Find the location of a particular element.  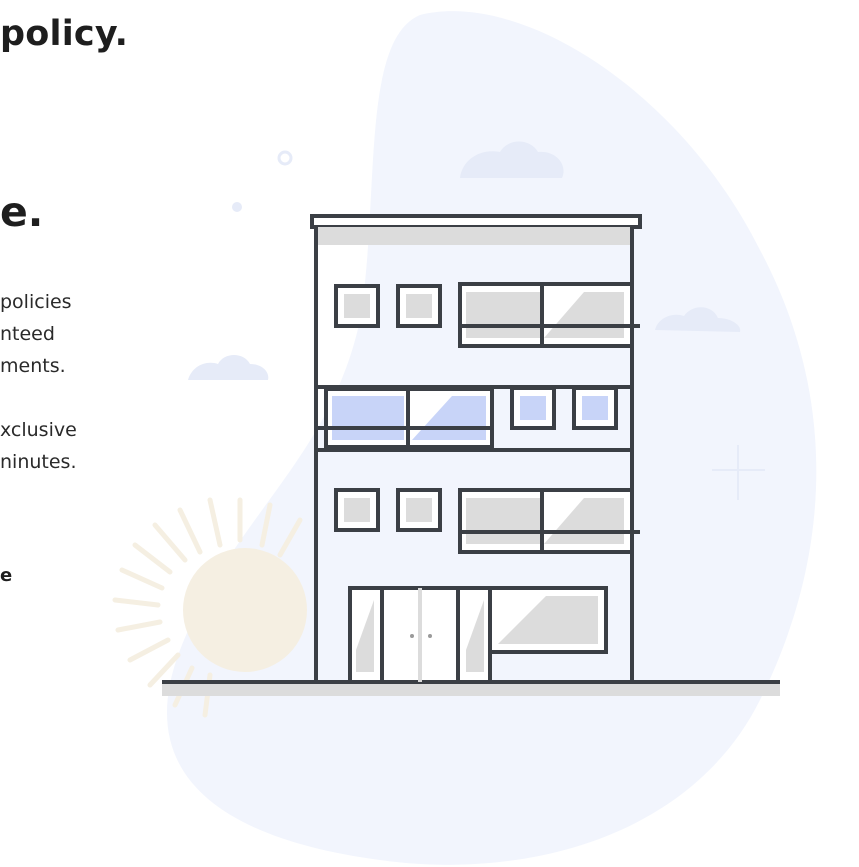

decor-dot-icon is located at coordinates (237, 207).